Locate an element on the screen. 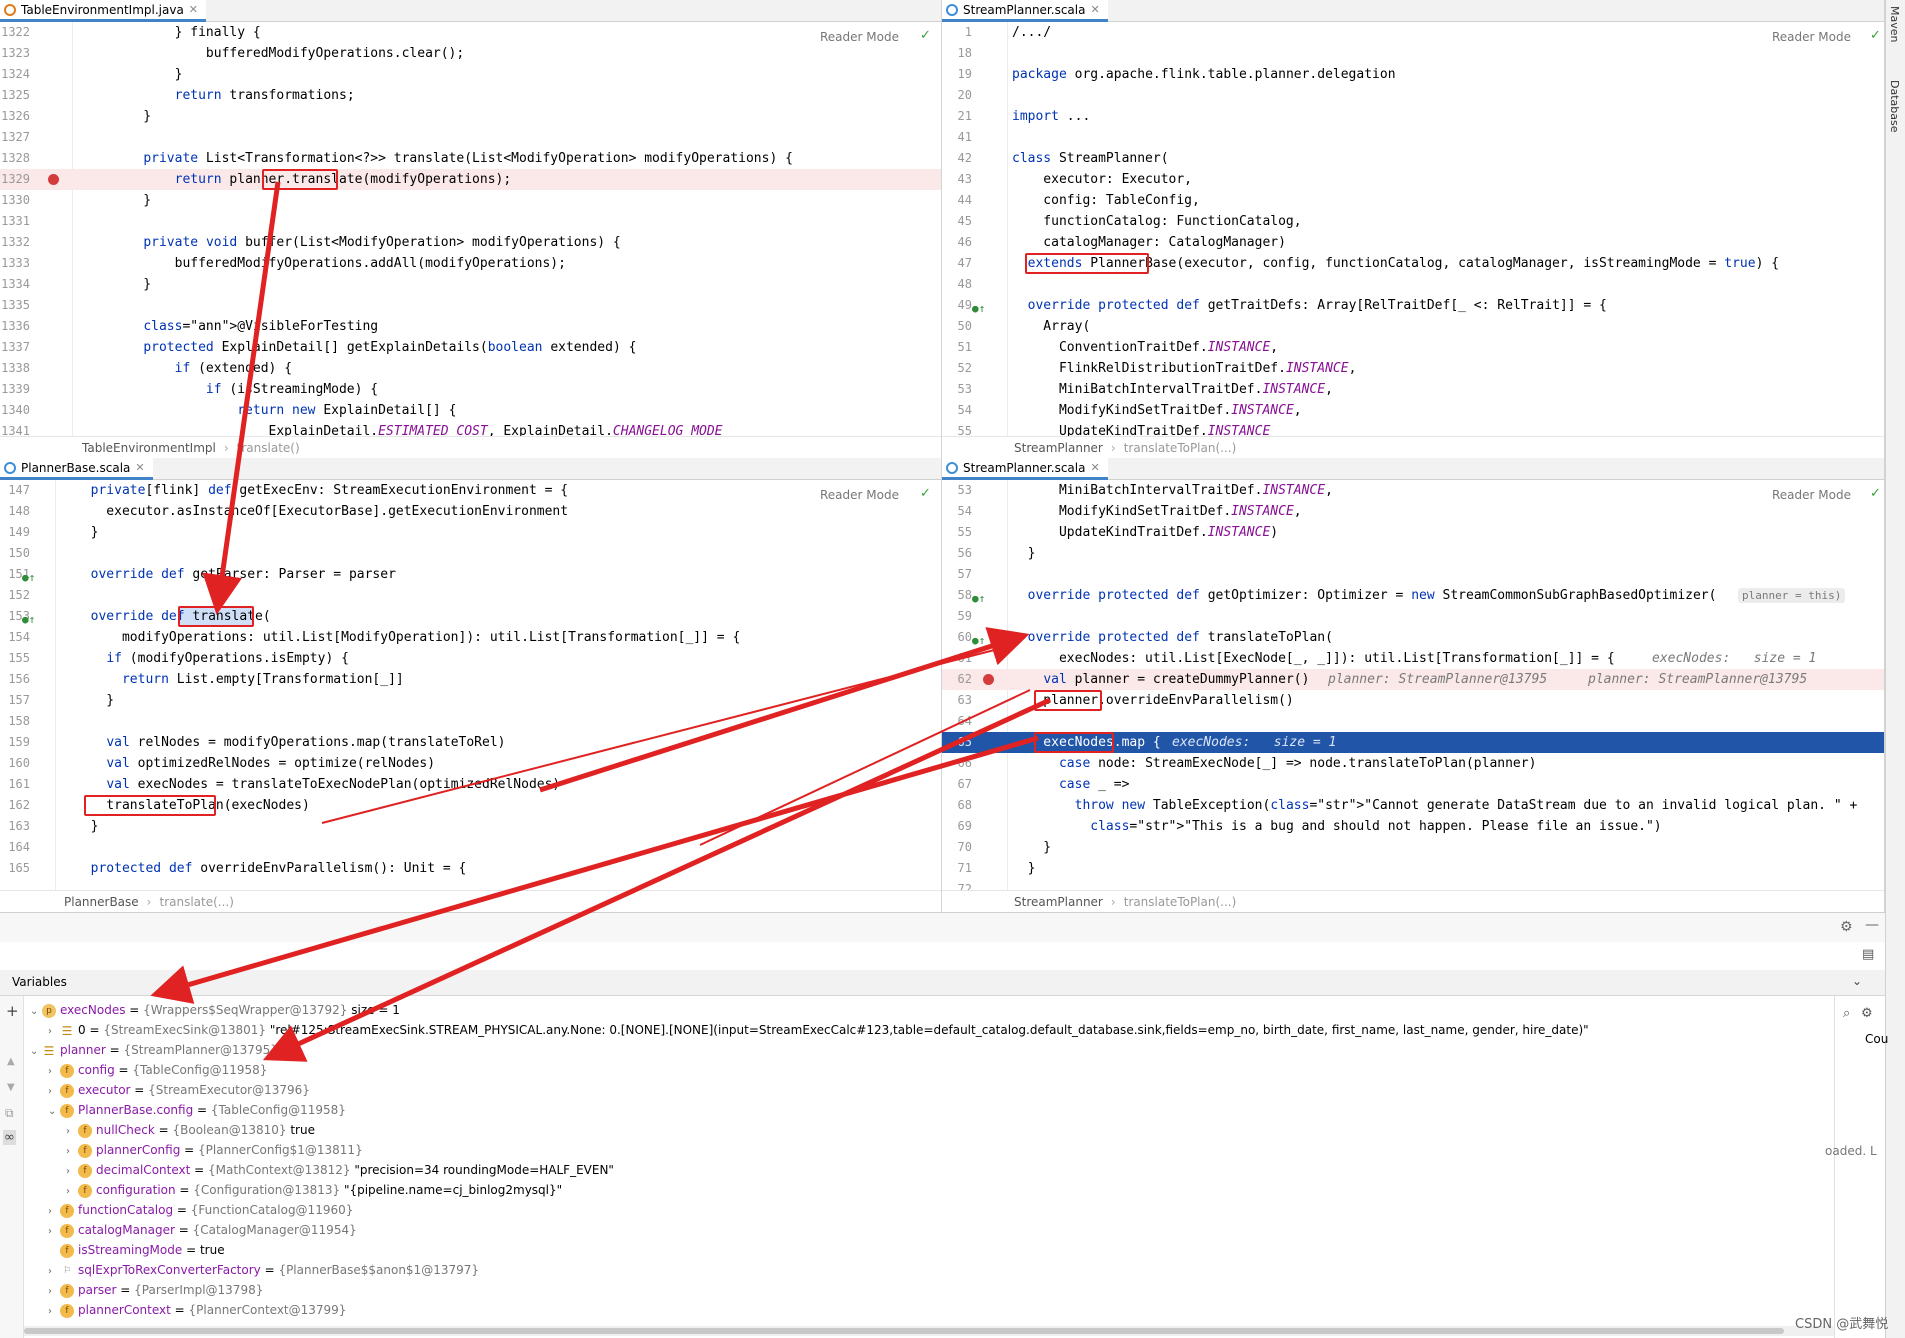 The width and height of the screenshot is (1905, 1338). line-number: 49 is located at coordinates (957, 305).